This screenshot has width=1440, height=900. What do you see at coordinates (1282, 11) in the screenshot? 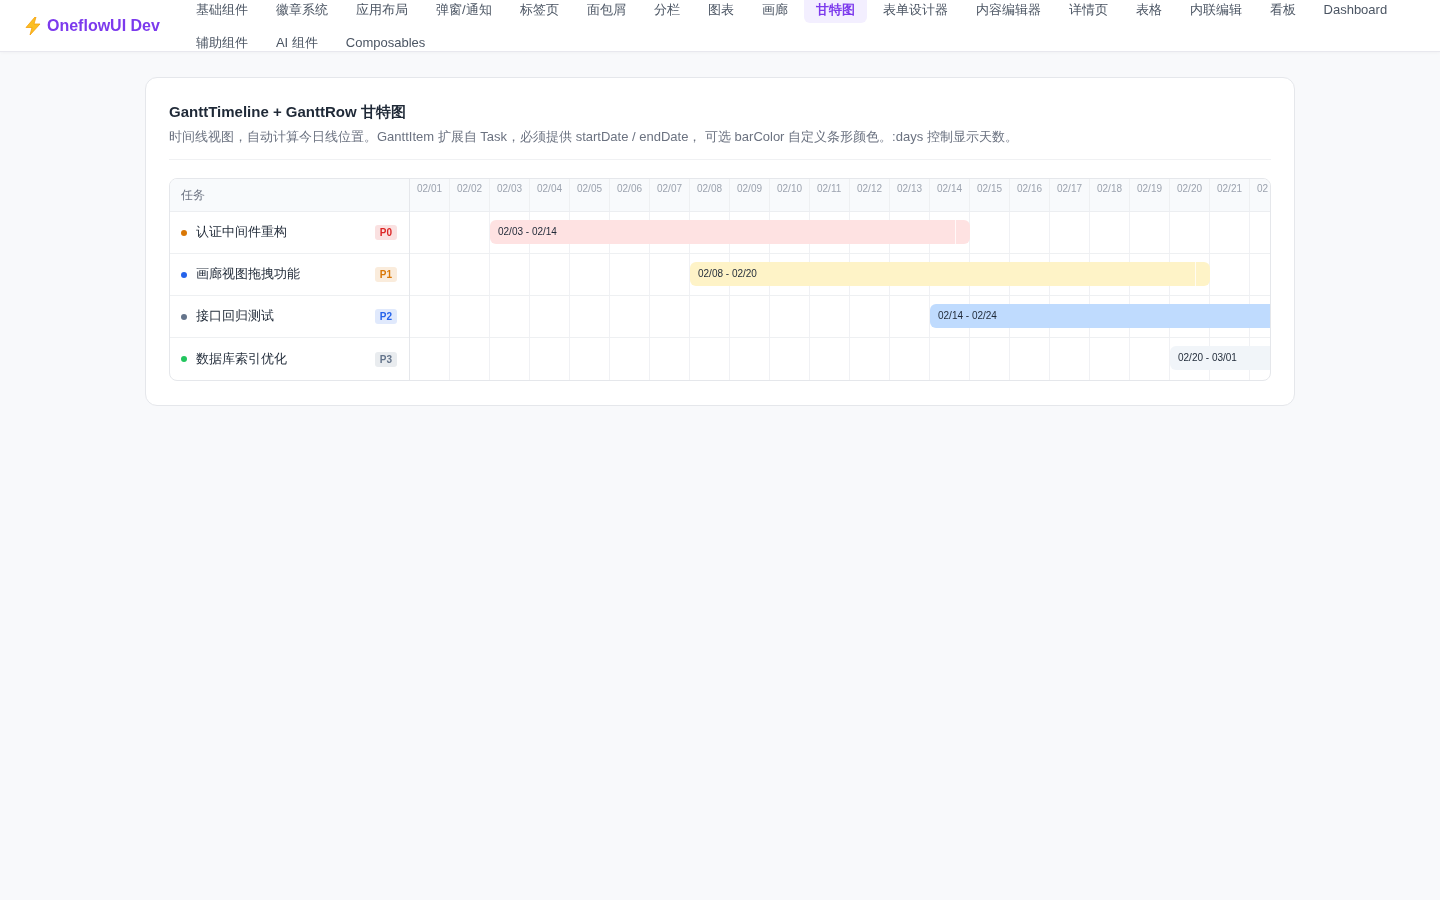
I see `nav-tab: 看板` at bounding box center [1282, 11].